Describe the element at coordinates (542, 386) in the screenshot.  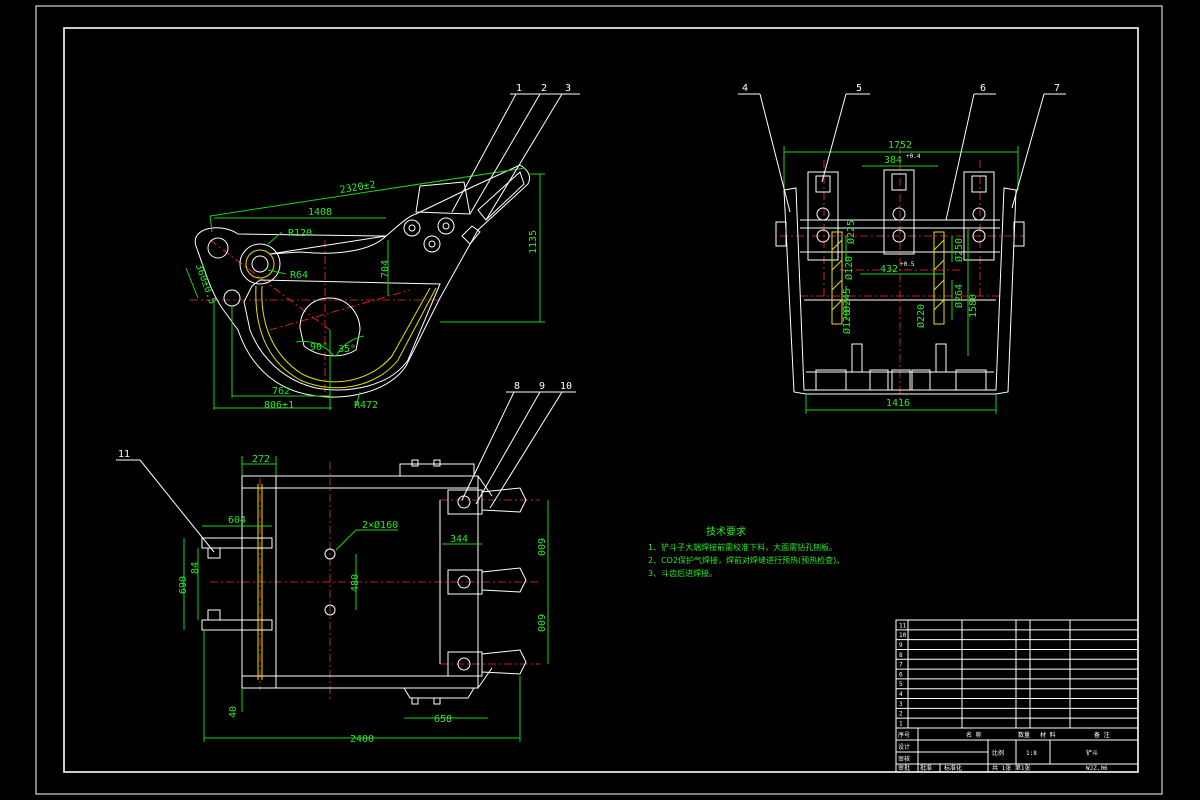
I see `callout-9: 9` at that location.